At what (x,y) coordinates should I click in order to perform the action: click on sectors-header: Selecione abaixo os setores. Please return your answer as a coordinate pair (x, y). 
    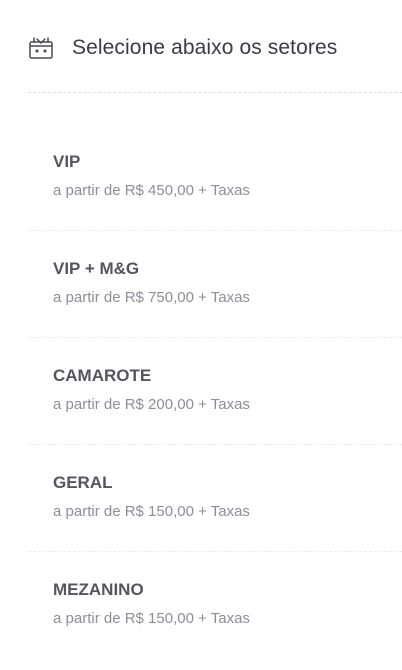
    Looking at the image, I should click on (215, 48).